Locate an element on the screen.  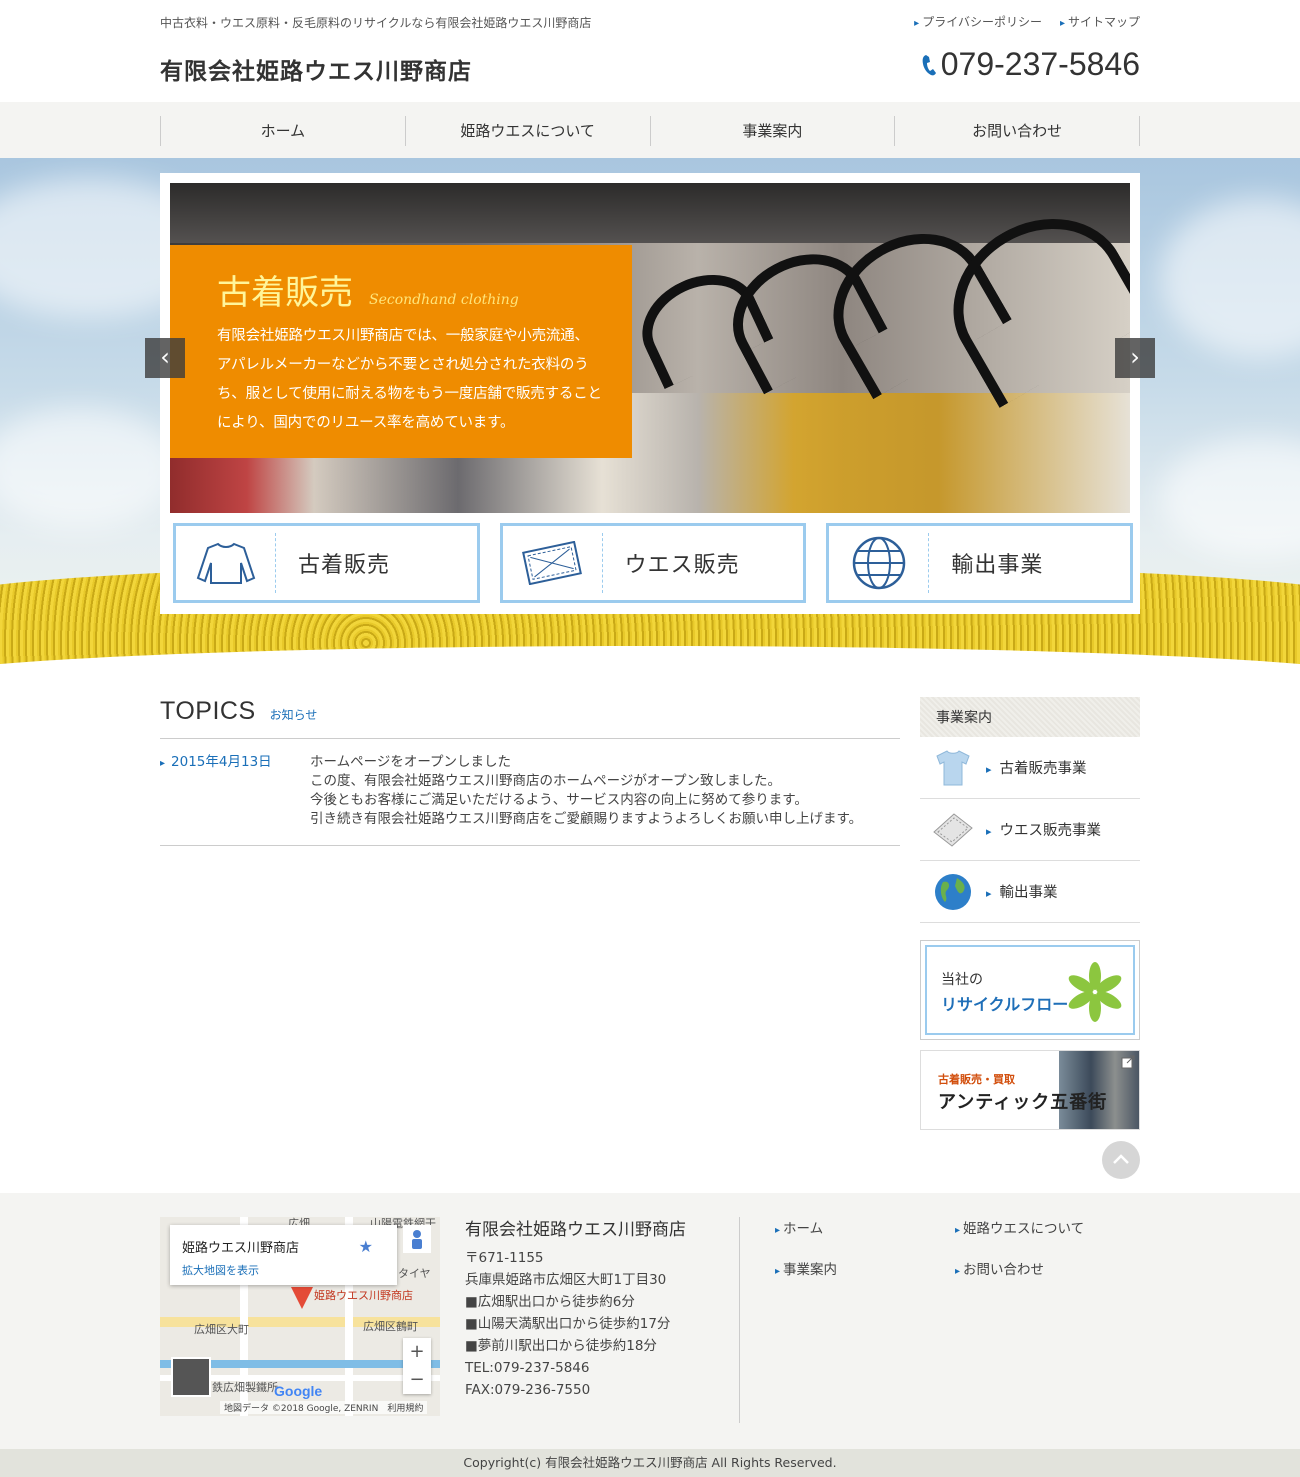
nav-contact: お問い合わせ is located at coordinates (1017, 131).